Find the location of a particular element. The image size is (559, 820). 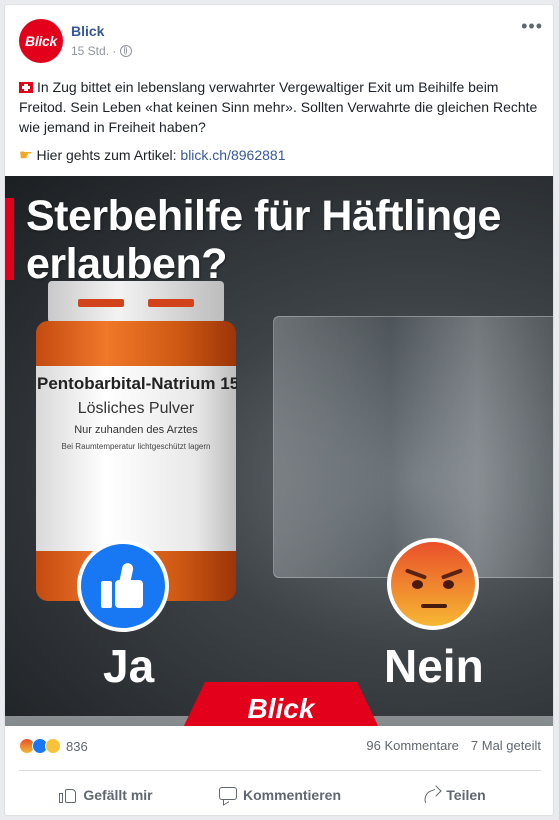

reactions-count: 836 is located at coordinates (77, 746).